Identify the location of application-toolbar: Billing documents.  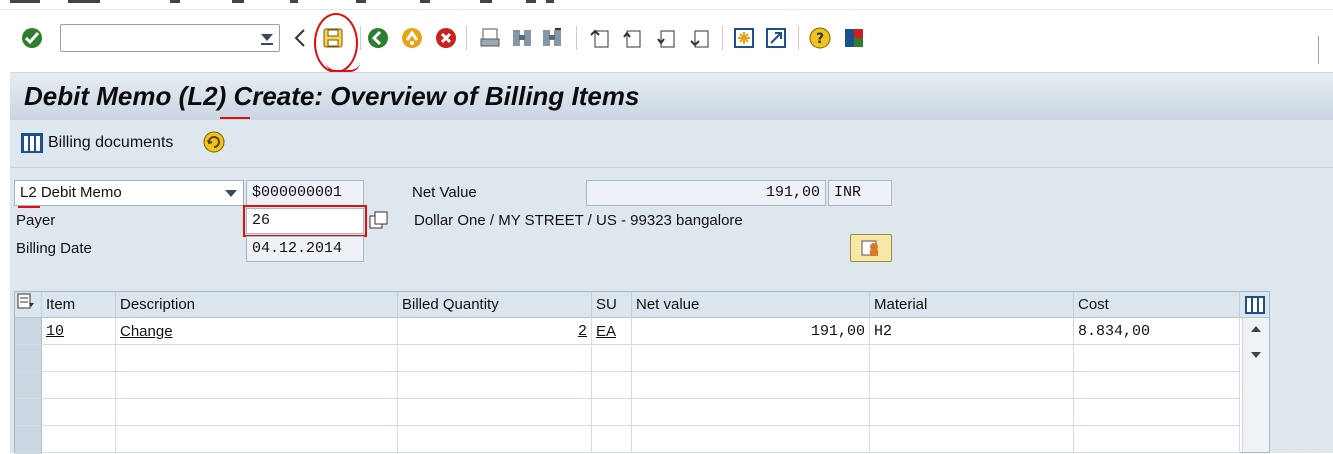
(671, 144).